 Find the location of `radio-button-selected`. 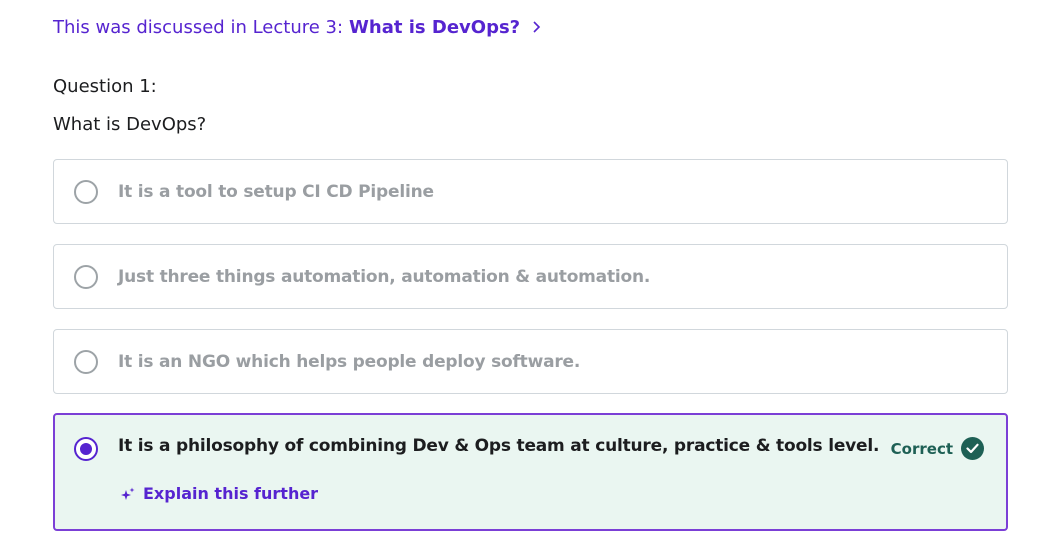

radio-button-selected is located at coordinates (86, 449).